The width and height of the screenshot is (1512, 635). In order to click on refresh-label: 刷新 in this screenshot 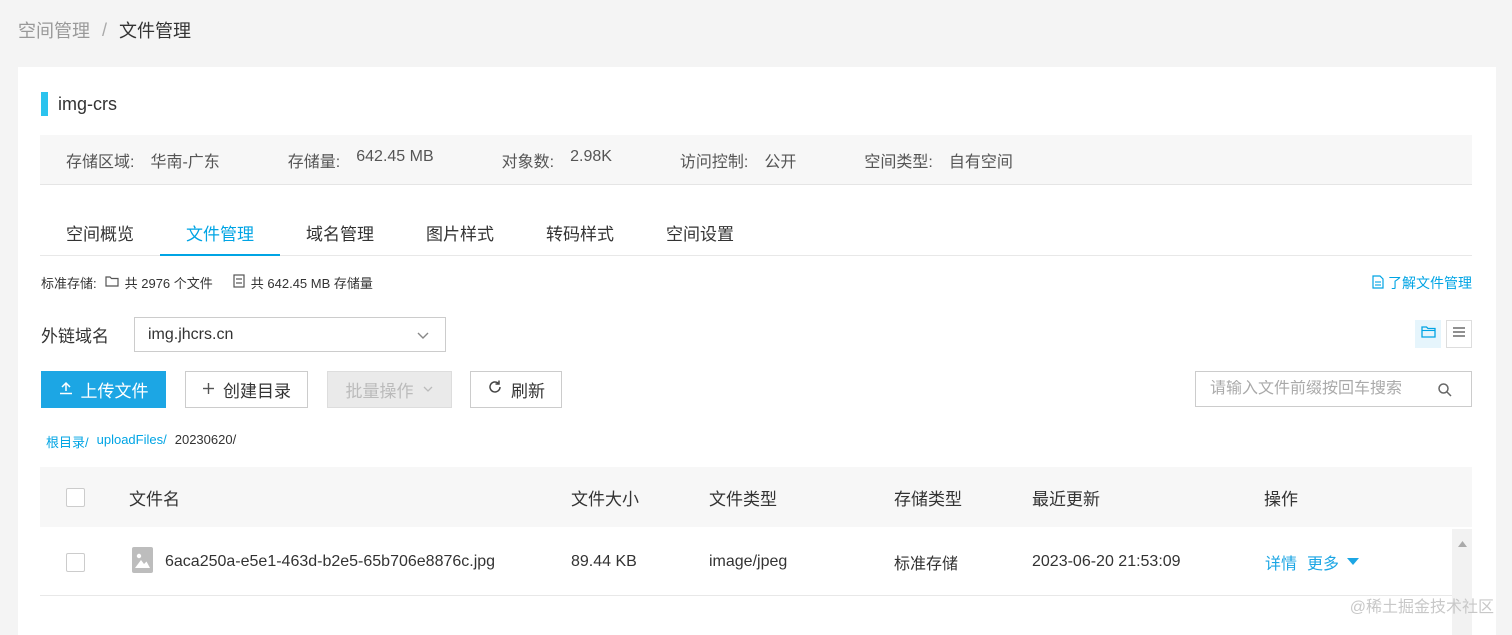, I will do `click(528, 391)`.